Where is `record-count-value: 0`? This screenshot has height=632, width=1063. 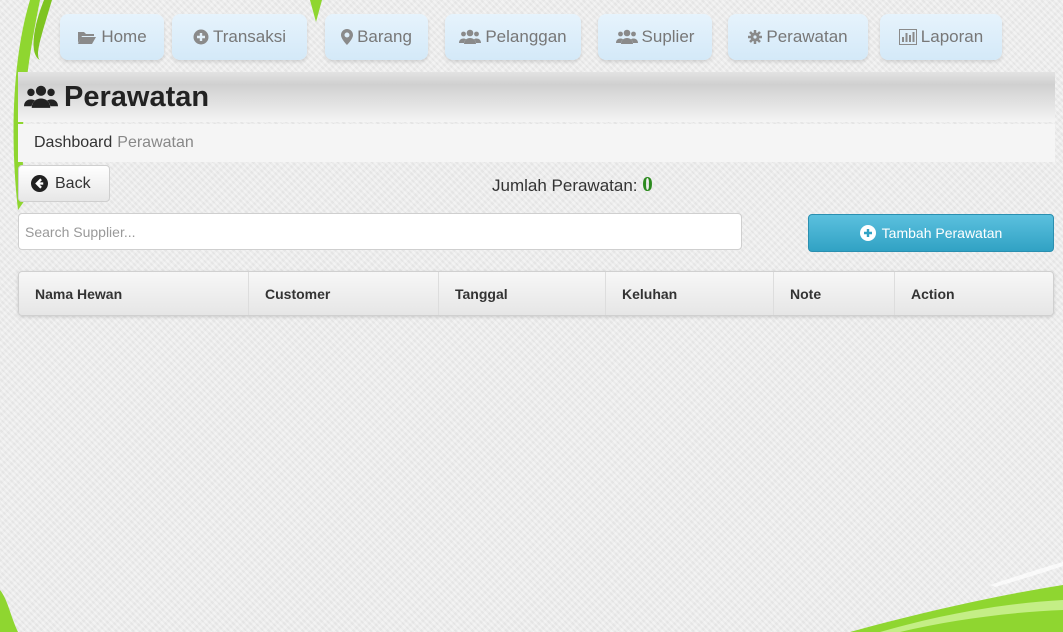 record-count-value: 0 is located at coordinates (647, 184).